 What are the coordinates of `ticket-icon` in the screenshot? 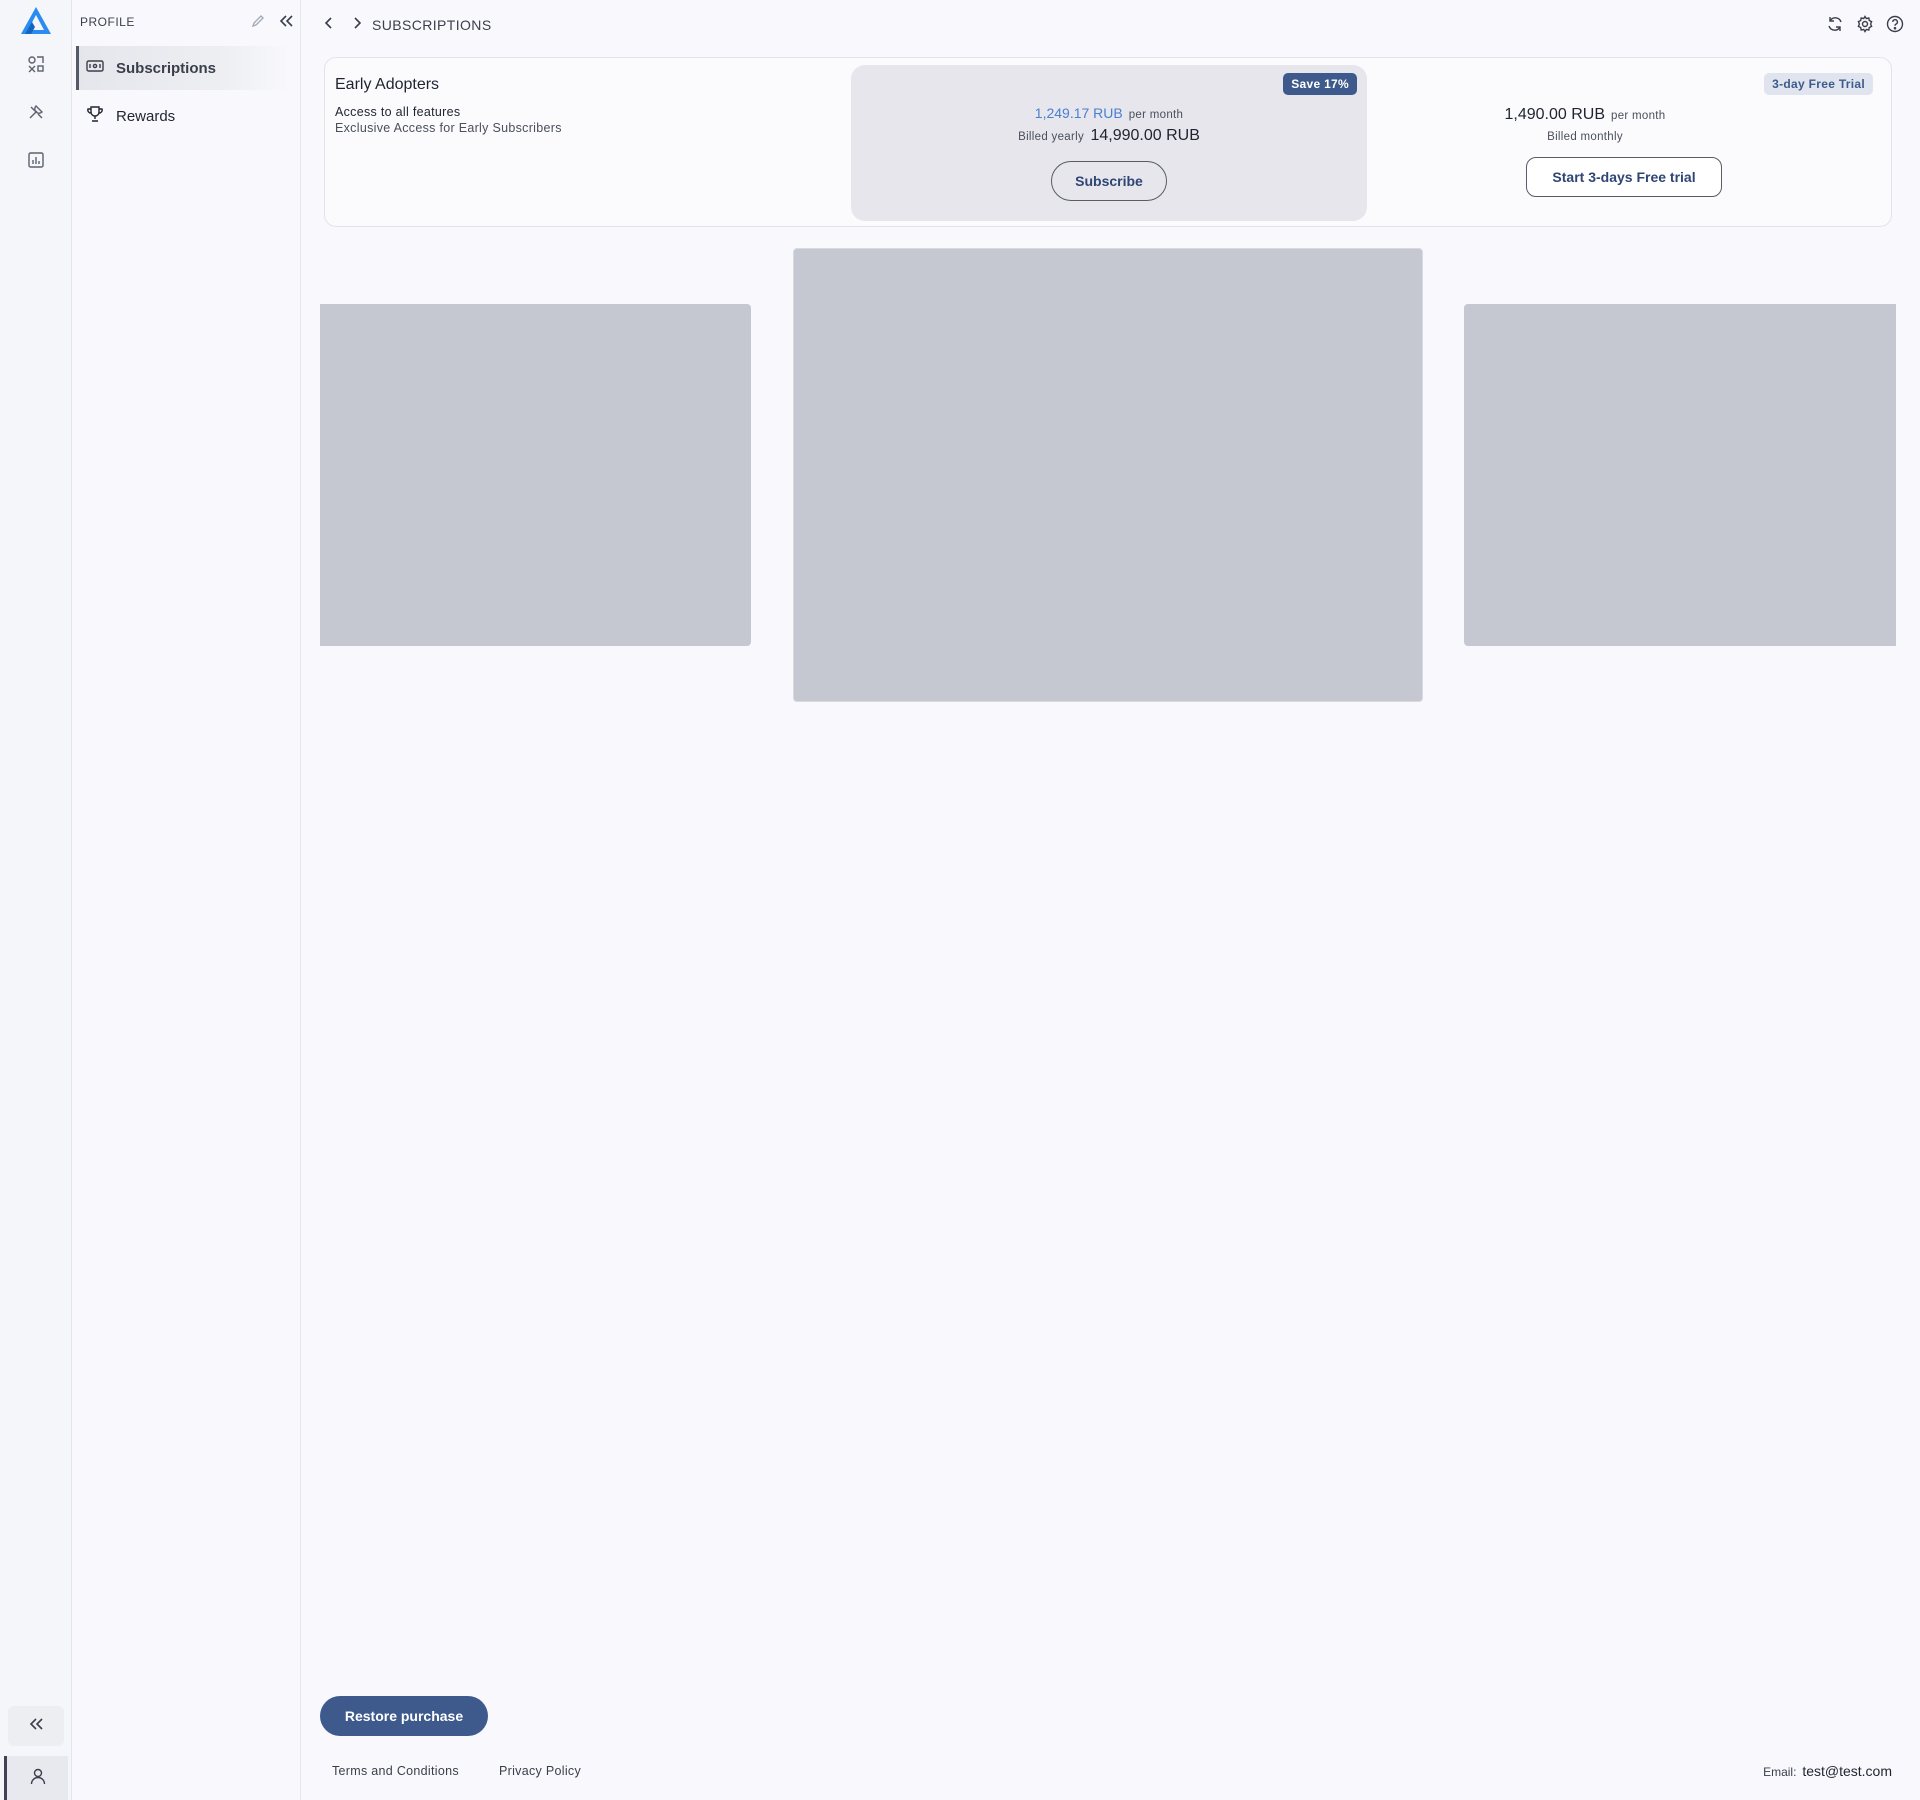 It's located at (95, 68).